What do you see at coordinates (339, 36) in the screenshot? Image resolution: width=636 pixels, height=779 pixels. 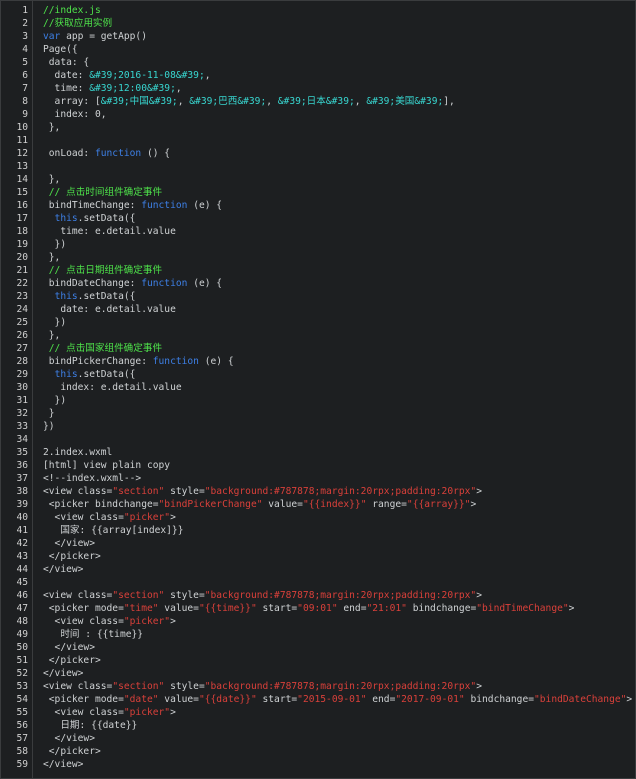 I see `code-line: var app = getApp()` at bounding box center [339, 36].